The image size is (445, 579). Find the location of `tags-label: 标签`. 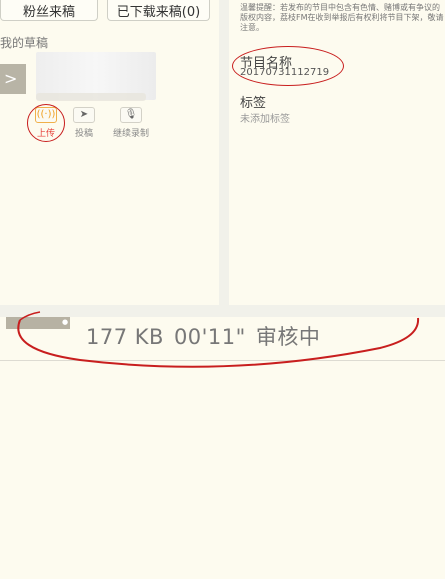

tags-label: 标签 is located at coordinates (253, 103).